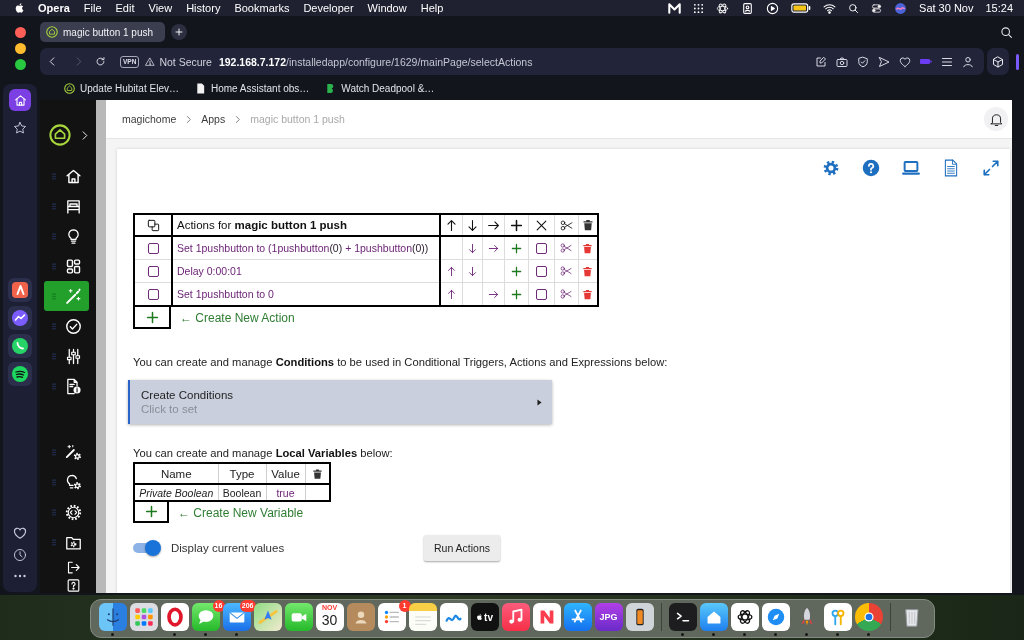 This screenshot has width=1024, height=640. What do you see at coordinates (102, 32) in the screenshot?
I see `browser-tab: magic button 1 push` at bounding box center [102, 32].